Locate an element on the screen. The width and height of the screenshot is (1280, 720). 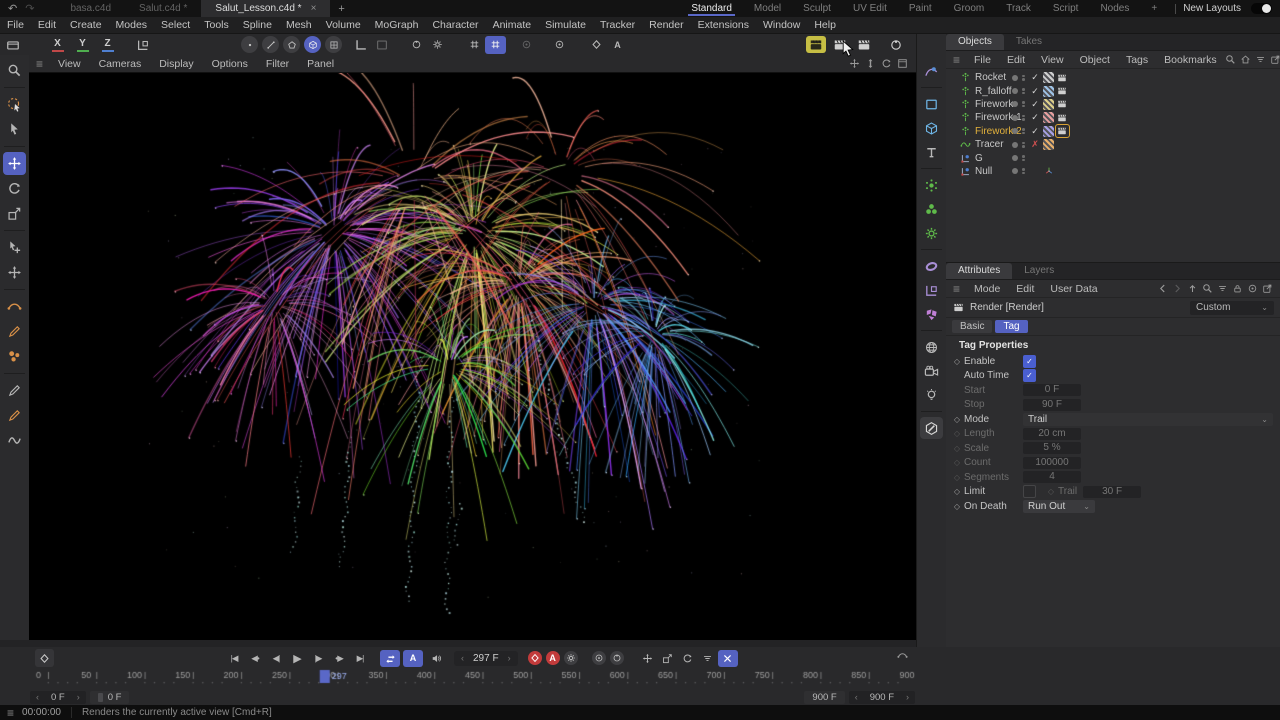
material-manager-button is located at coordinates (931, 428).